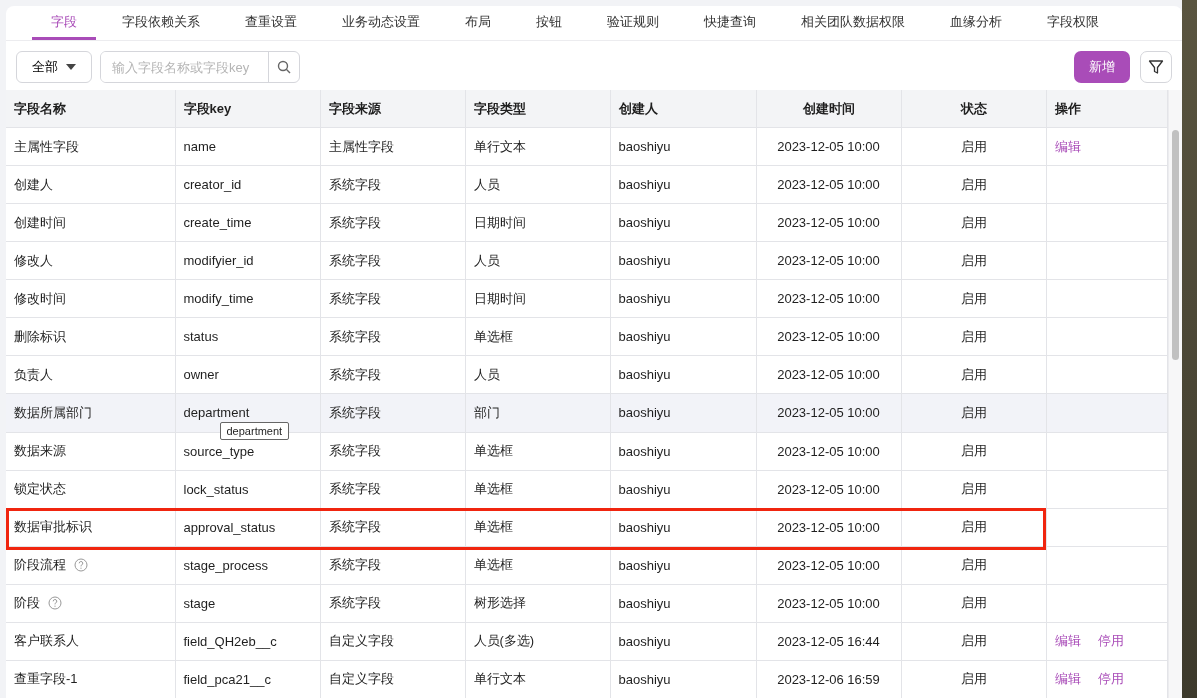  Describe the element at coordinates (1106, 109) in the screenshot. I see `column-header: 操作` at that location.